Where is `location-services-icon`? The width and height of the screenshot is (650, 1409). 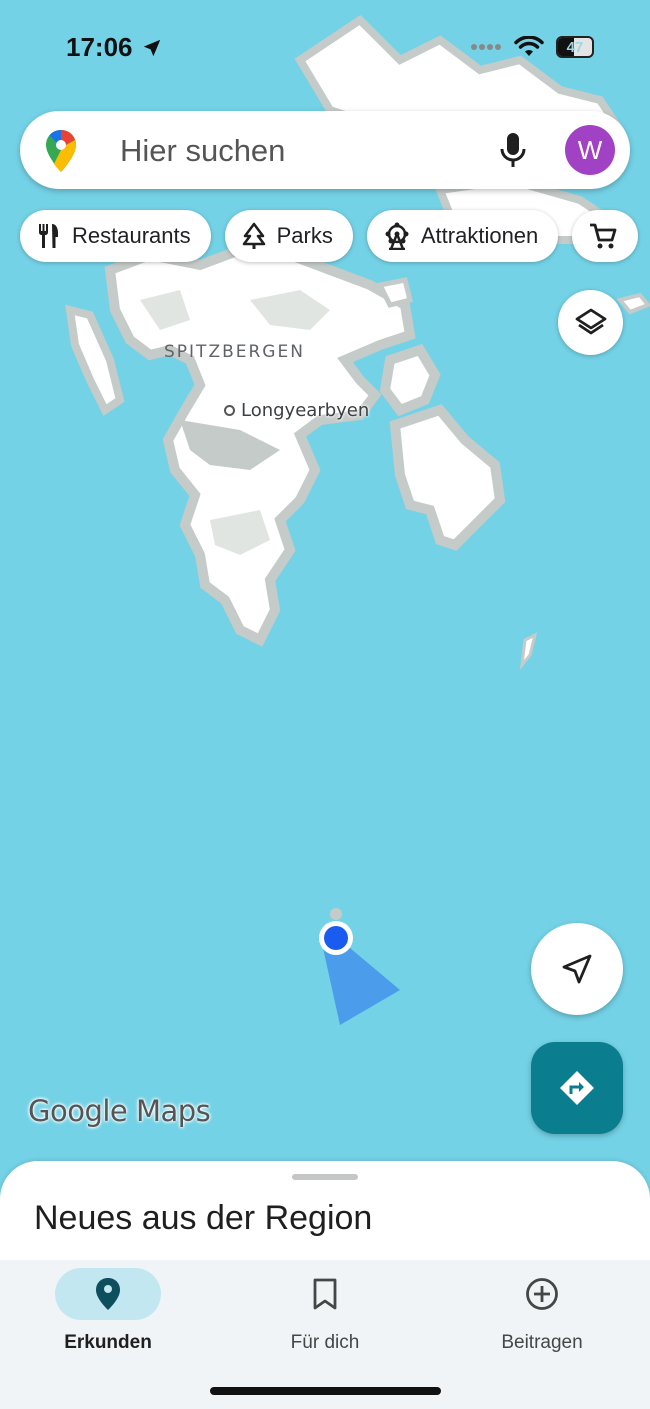
location-services-icon is located at coordinates (151, 47).